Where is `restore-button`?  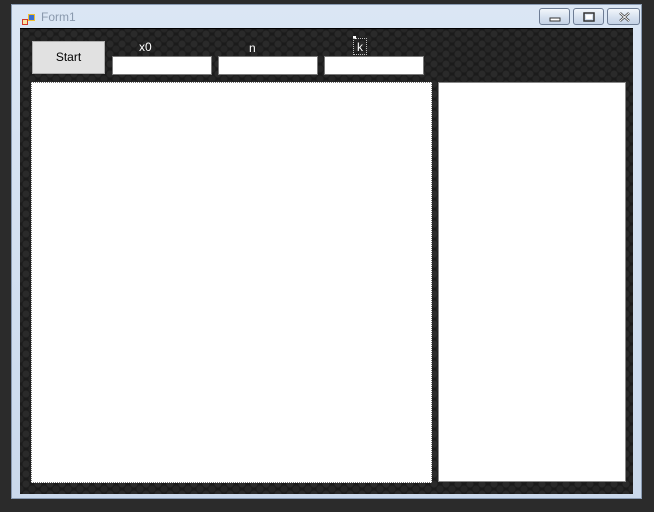
restore-button is located at coordinates (588, 16).